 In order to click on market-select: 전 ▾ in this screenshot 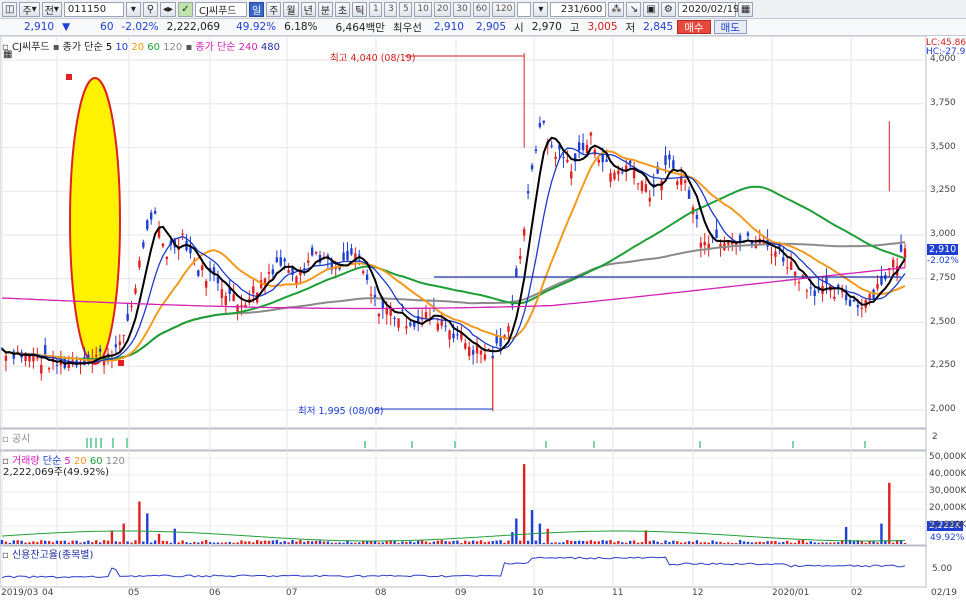, I will do `click(51, 9)`.